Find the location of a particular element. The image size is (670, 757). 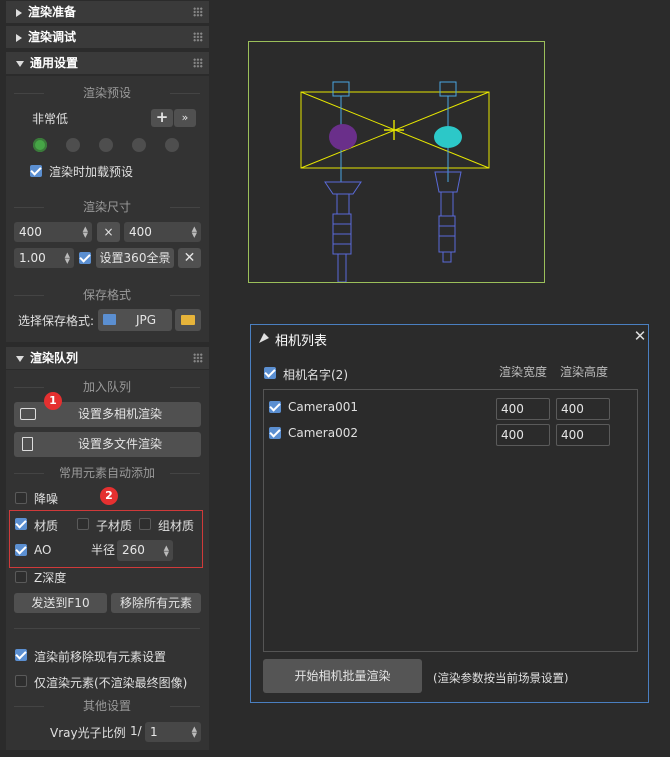

other-settings-title: 其他设置 is located at coordinates (107, 706).